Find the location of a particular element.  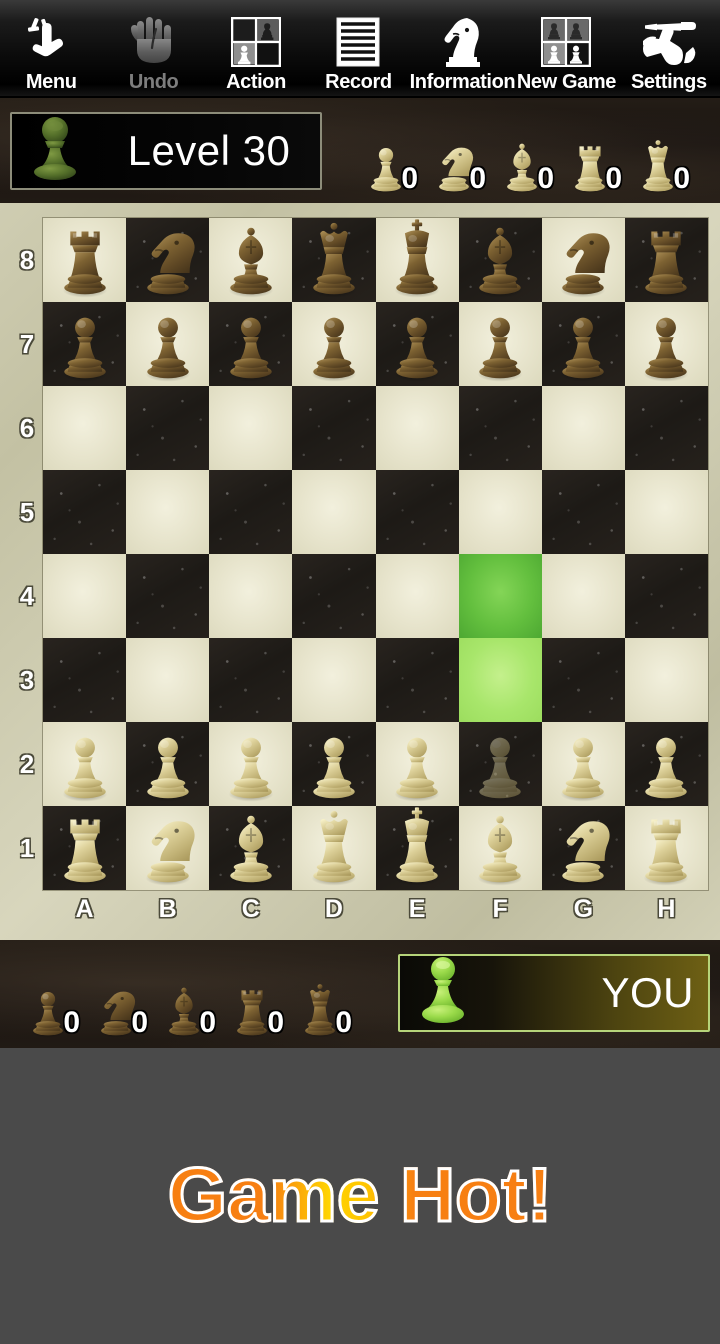

board-square-a8 is located at coordinates (85, 260).